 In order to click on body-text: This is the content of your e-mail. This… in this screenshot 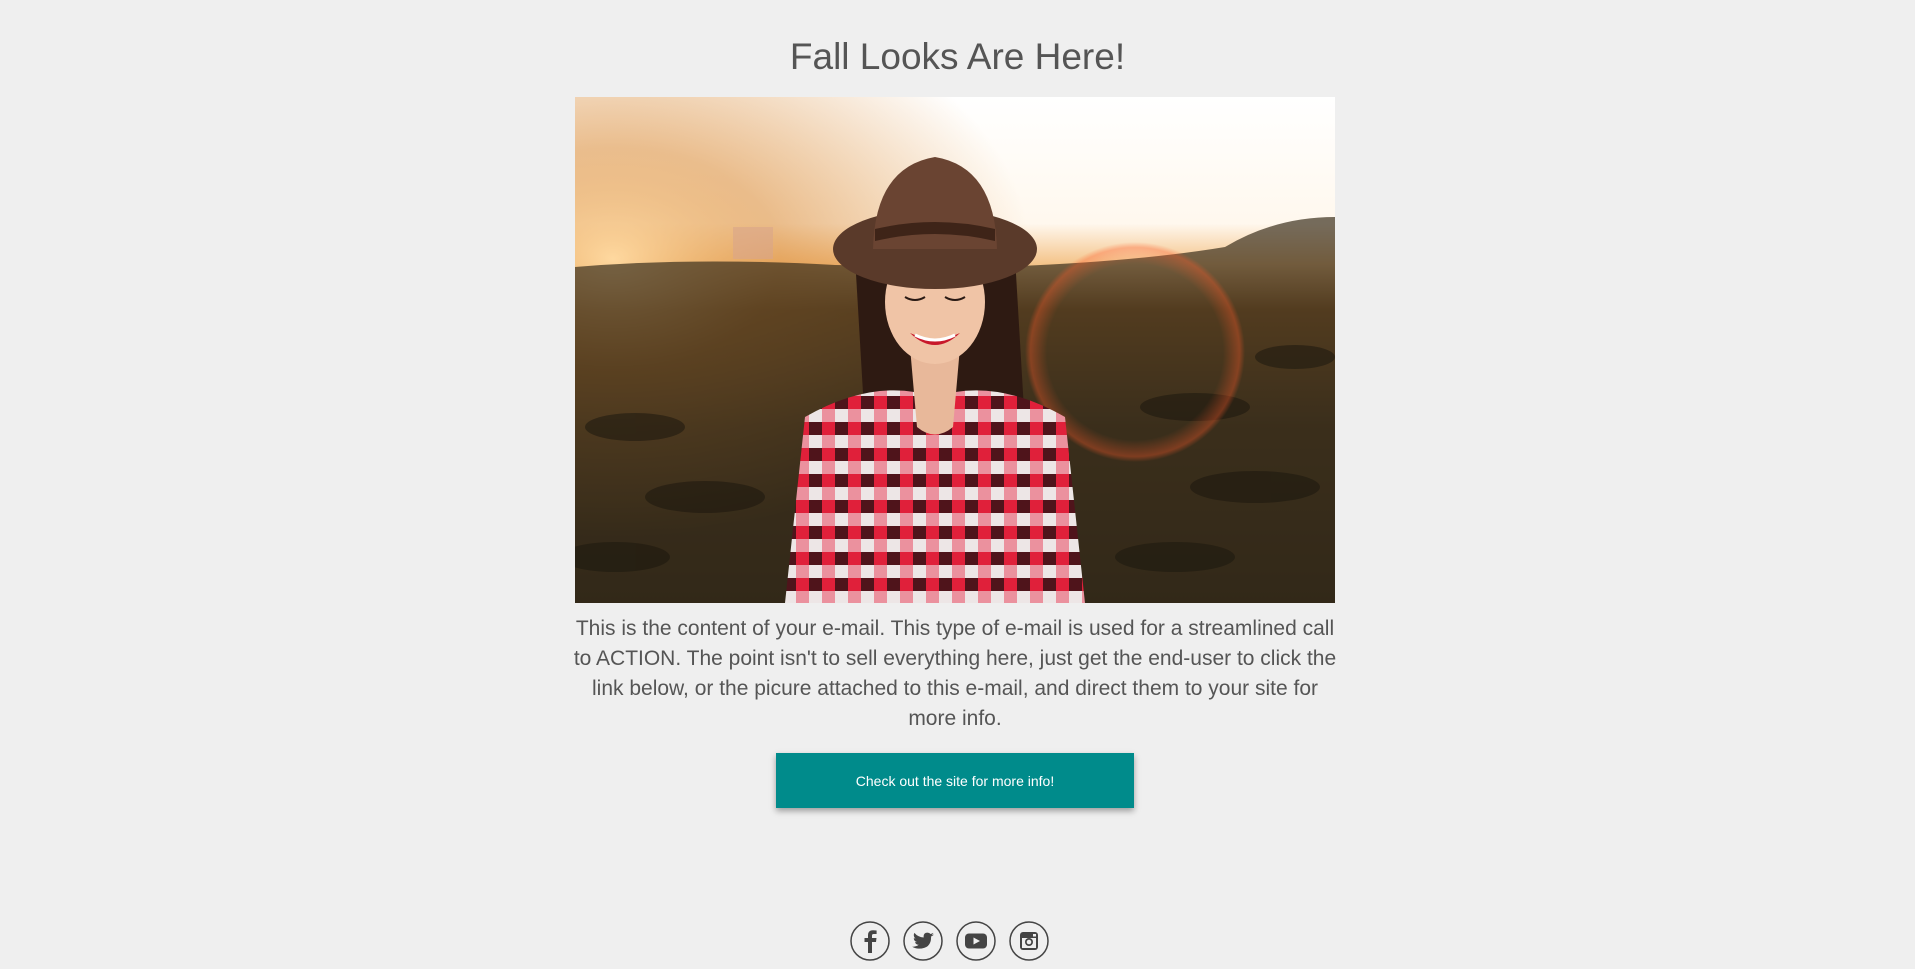, I will do `click(955, 673)`.